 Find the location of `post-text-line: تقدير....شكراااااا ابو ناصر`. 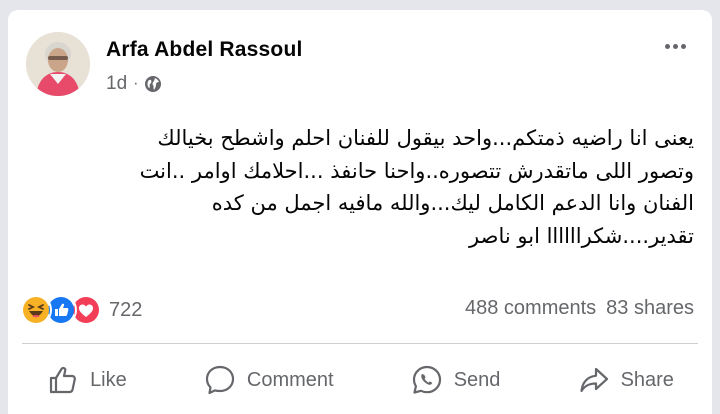

post-text-line: تقدير....شكراااااا ابو ناصر is located at coordinates (581, 235).